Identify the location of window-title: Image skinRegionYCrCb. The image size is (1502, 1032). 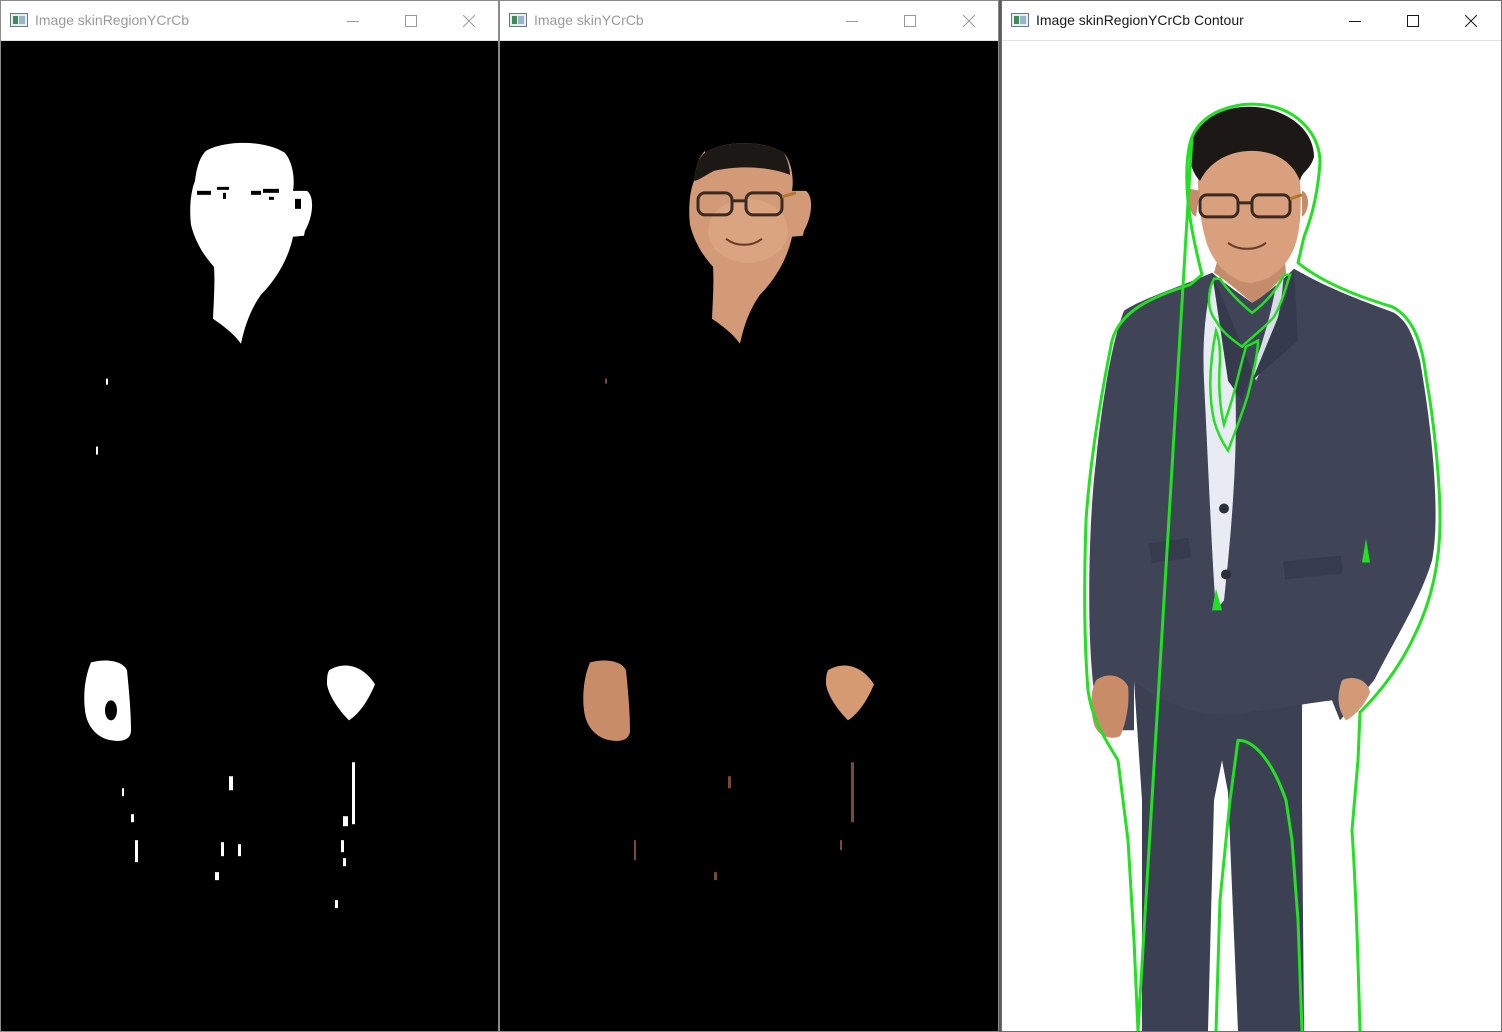
(112, 20).